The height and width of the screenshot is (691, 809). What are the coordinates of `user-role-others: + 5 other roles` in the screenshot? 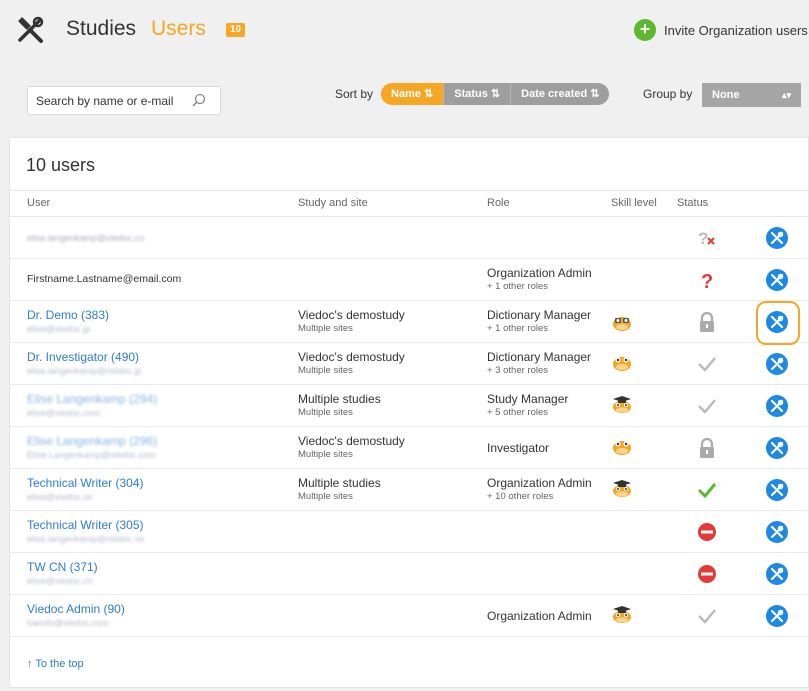 It's located at (517, 412).